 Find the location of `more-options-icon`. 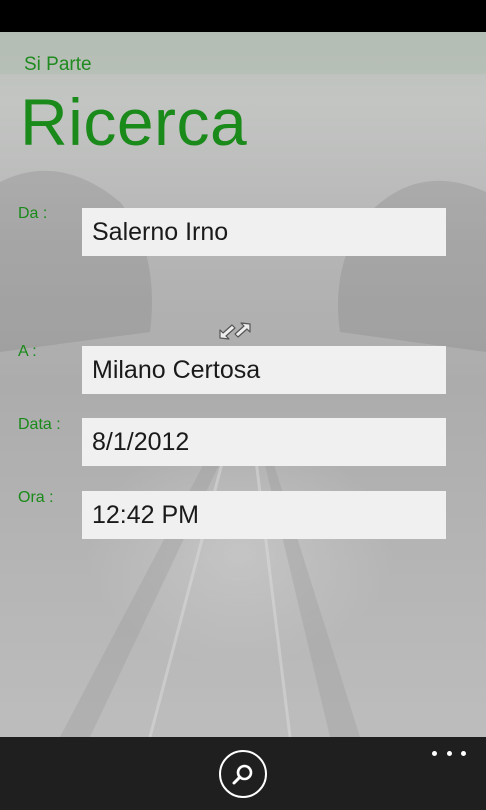

more-options-icon is located at coordinates (449, 753).